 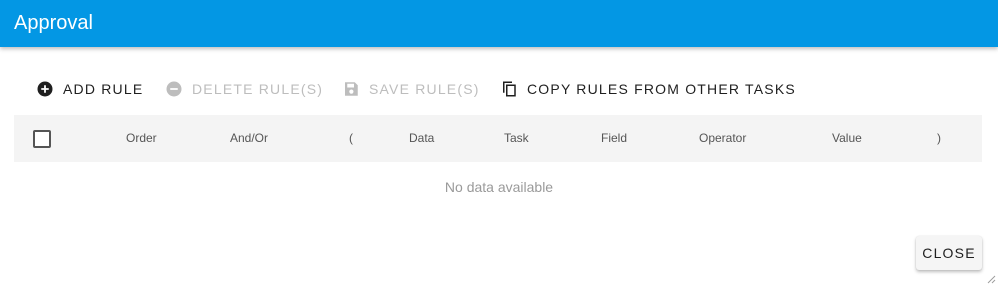 I want to click on close-button: CLOSE, so click(x=949, y=253).